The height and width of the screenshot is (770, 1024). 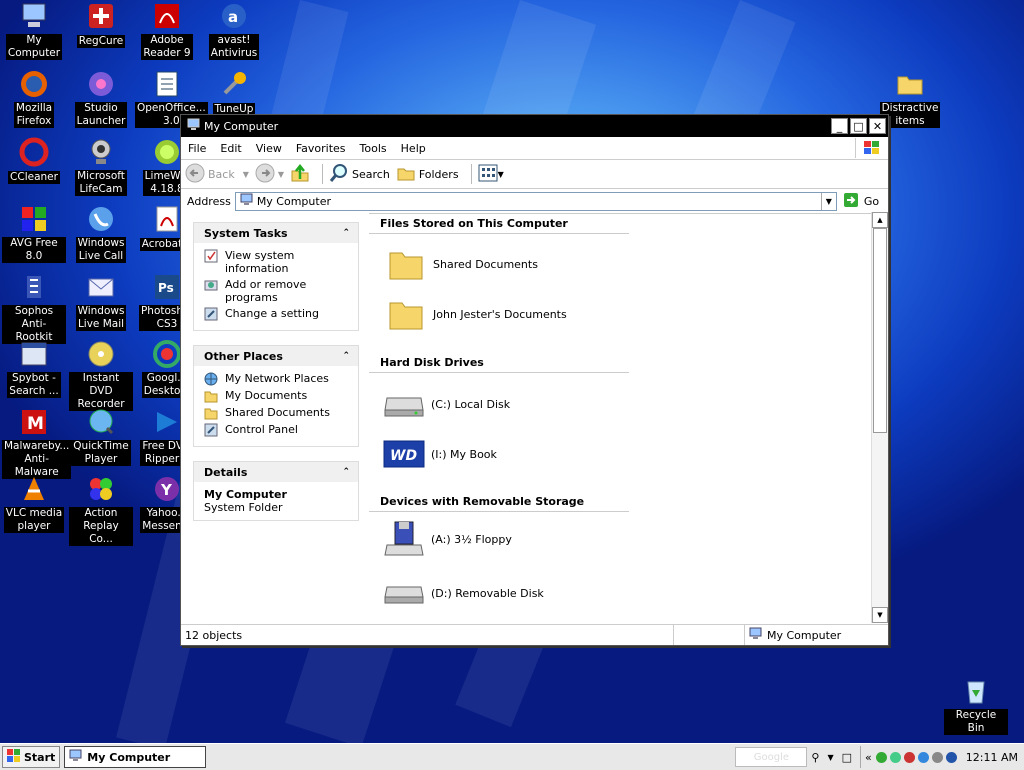 I want to click on item-removable-d: (D:) Removable Disk, so click(x=463, y=593).